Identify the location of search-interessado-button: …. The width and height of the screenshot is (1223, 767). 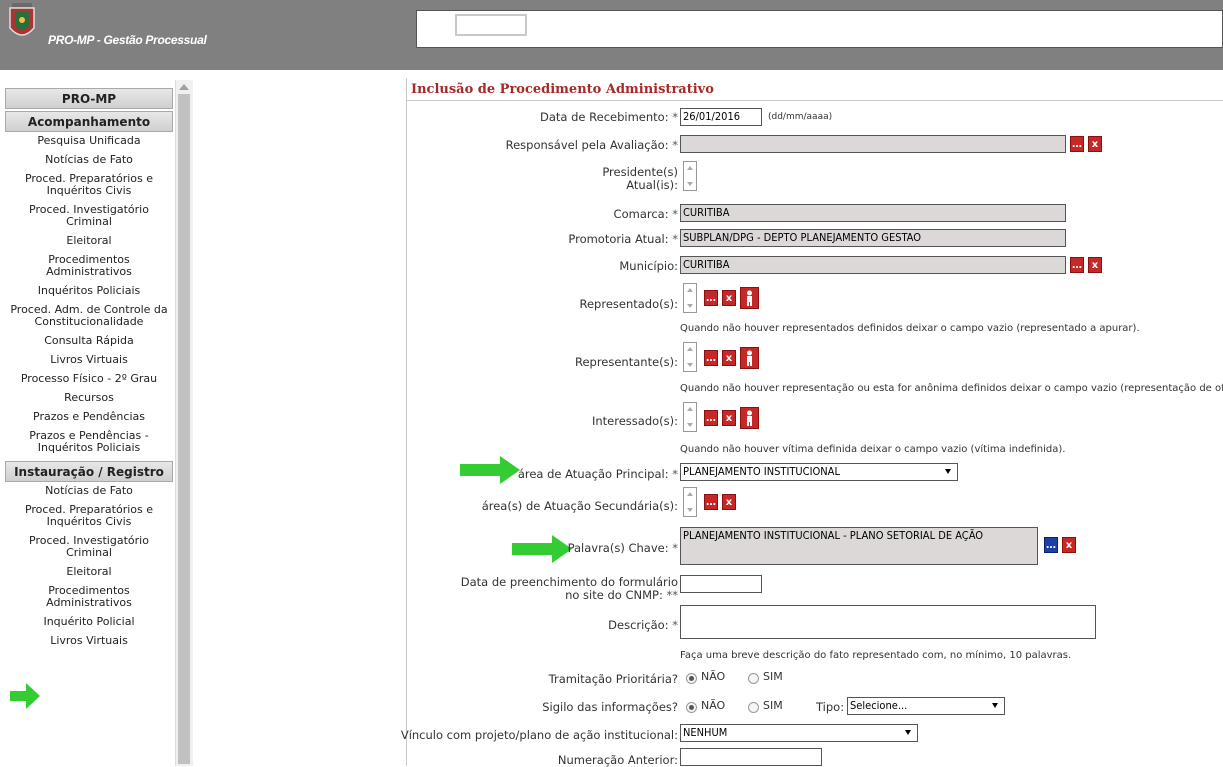
(711, 418).